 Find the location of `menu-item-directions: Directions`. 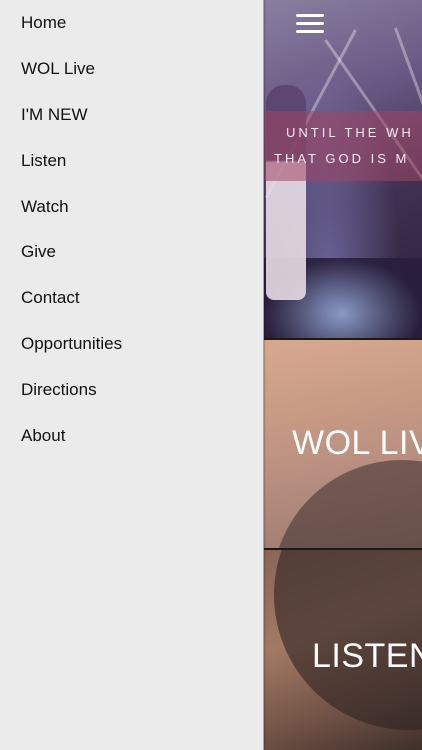

menu-item-directions: Directions is located at coordinates (59, 390).